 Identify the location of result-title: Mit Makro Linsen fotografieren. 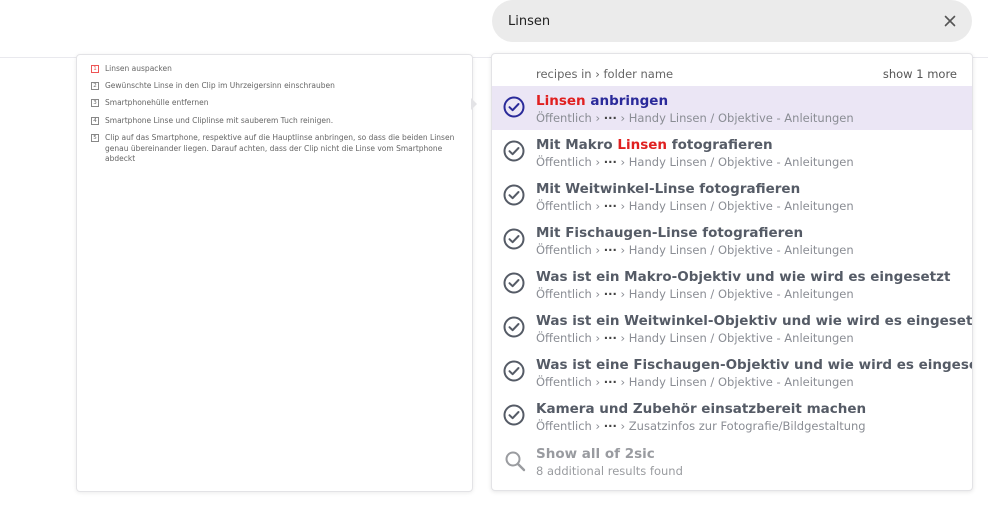
(654, 145).